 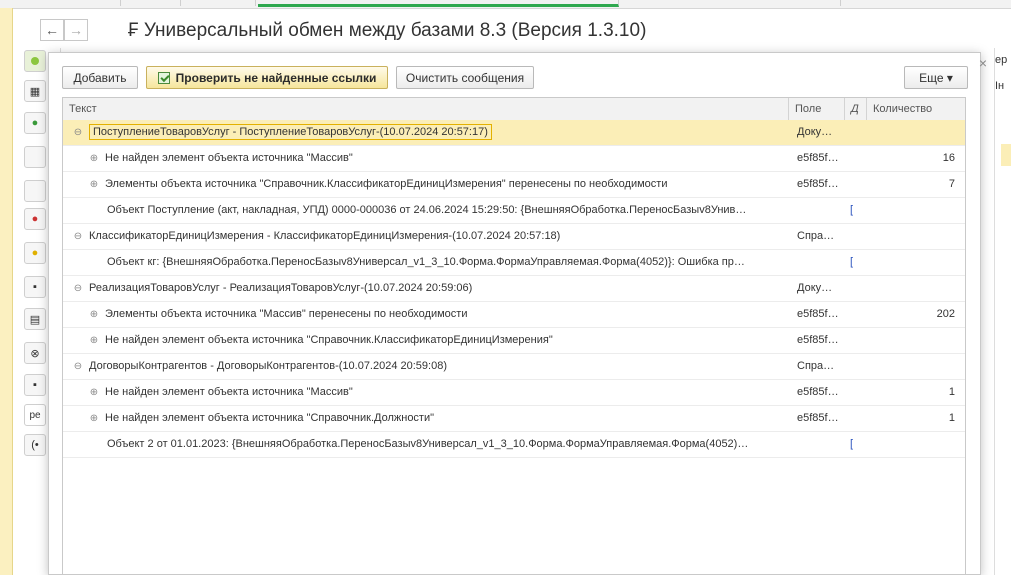 What do you see at coordinates (426, 109) in the screenshot?
I see `column-header-text: Текст` at bounding box center [426, 109].